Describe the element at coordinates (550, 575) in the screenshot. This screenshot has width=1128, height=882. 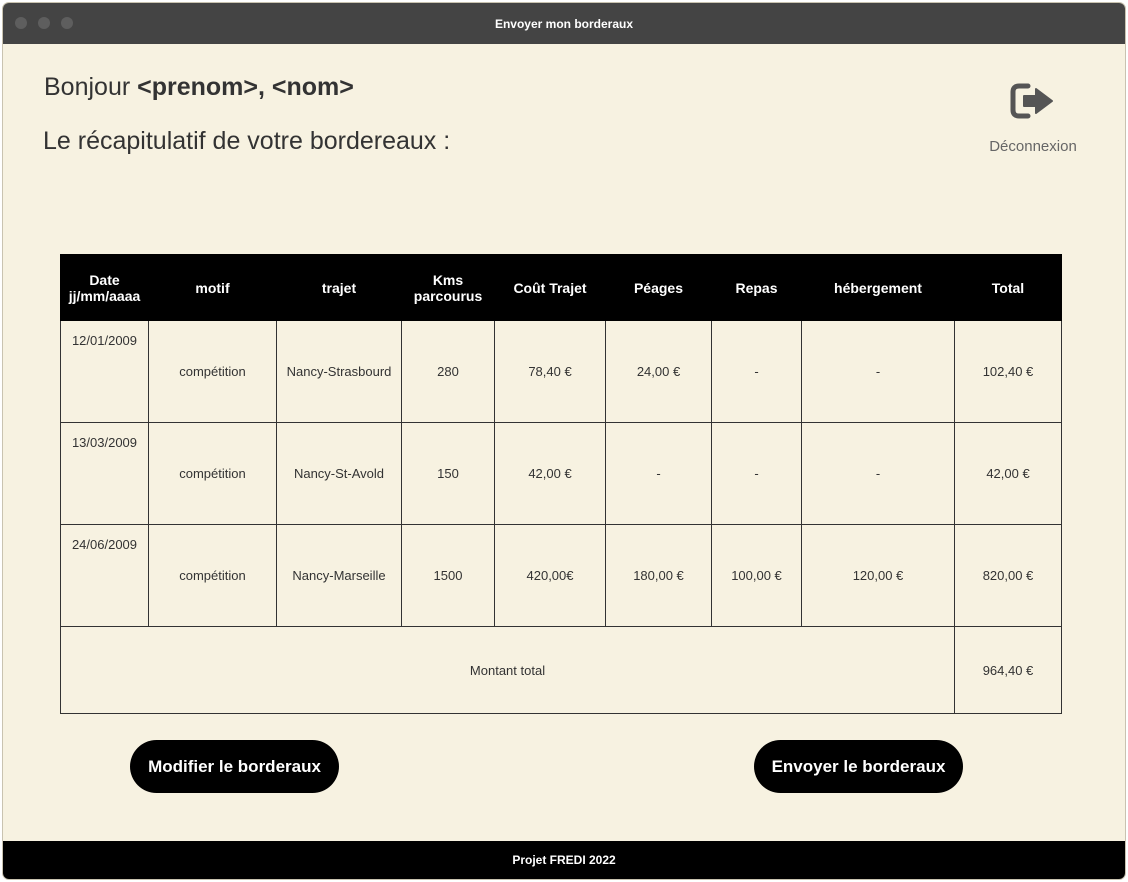
I see `cell-cout: 420,00€` at that location.